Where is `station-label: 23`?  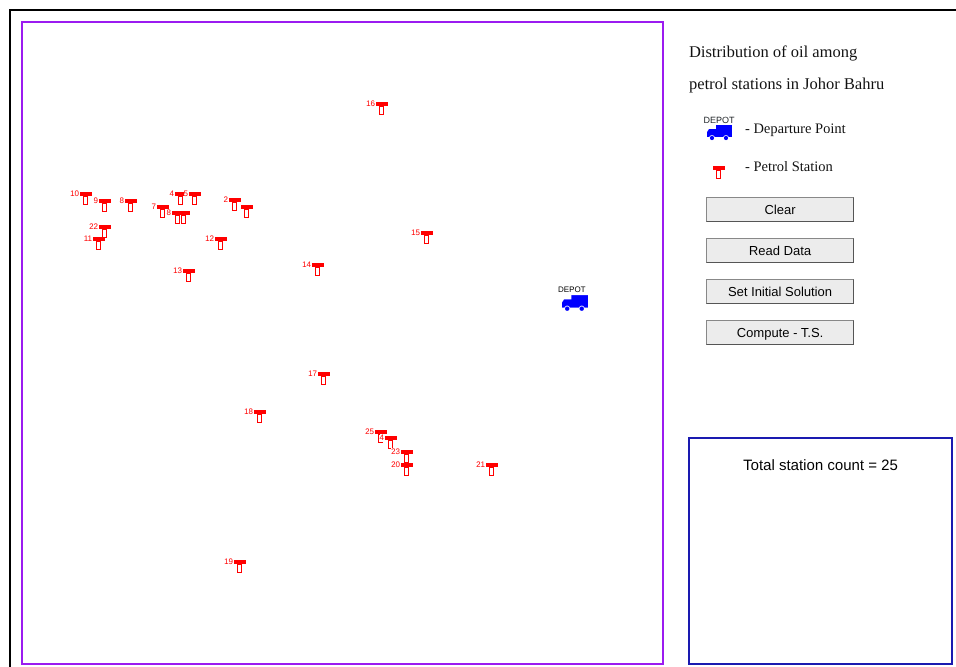
station-label: 23 is located at coordinates (396, 452).